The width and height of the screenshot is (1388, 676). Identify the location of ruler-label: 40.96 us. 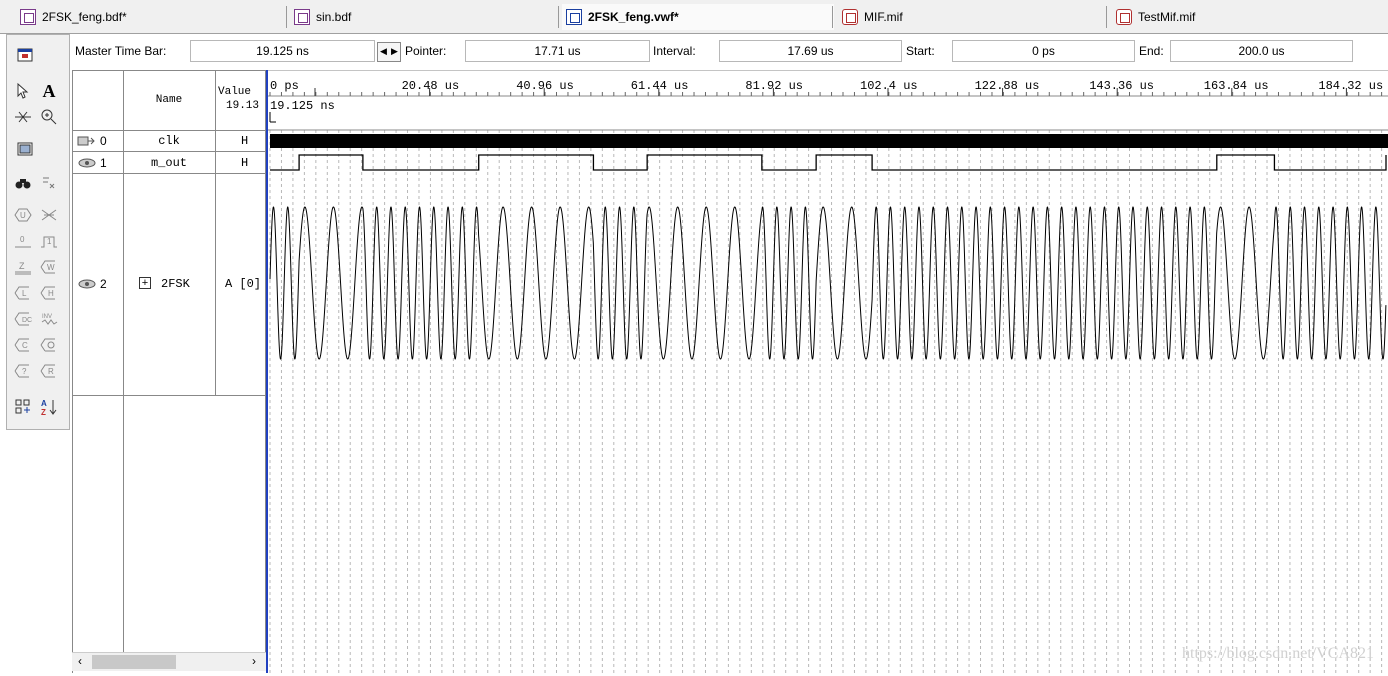
(545, 86).